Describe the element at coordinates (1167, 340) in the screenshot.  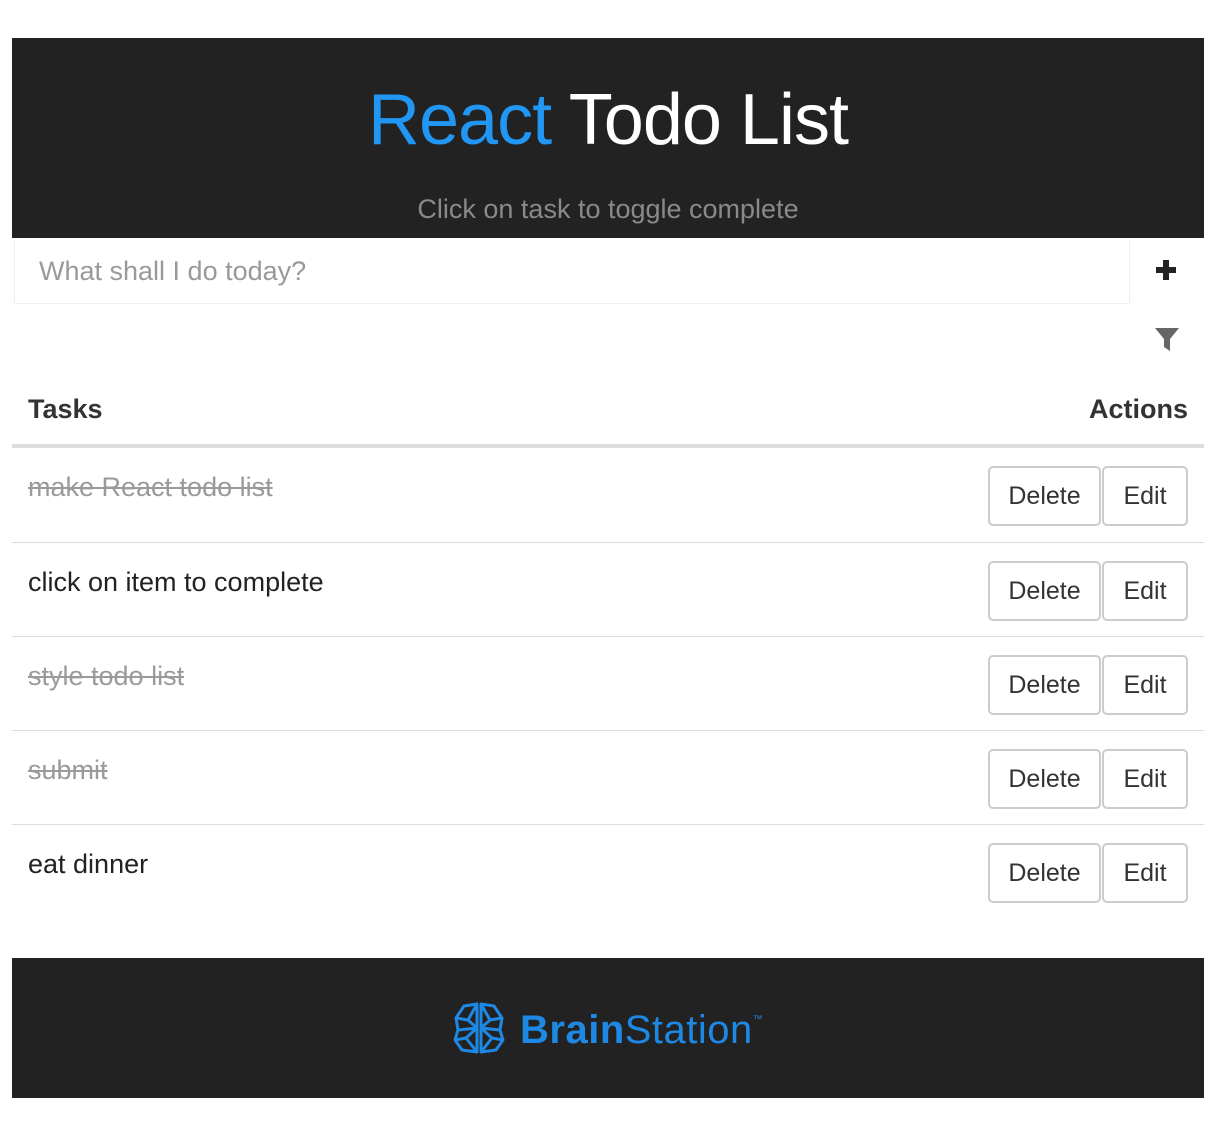
I see `filter-icon` at that location.